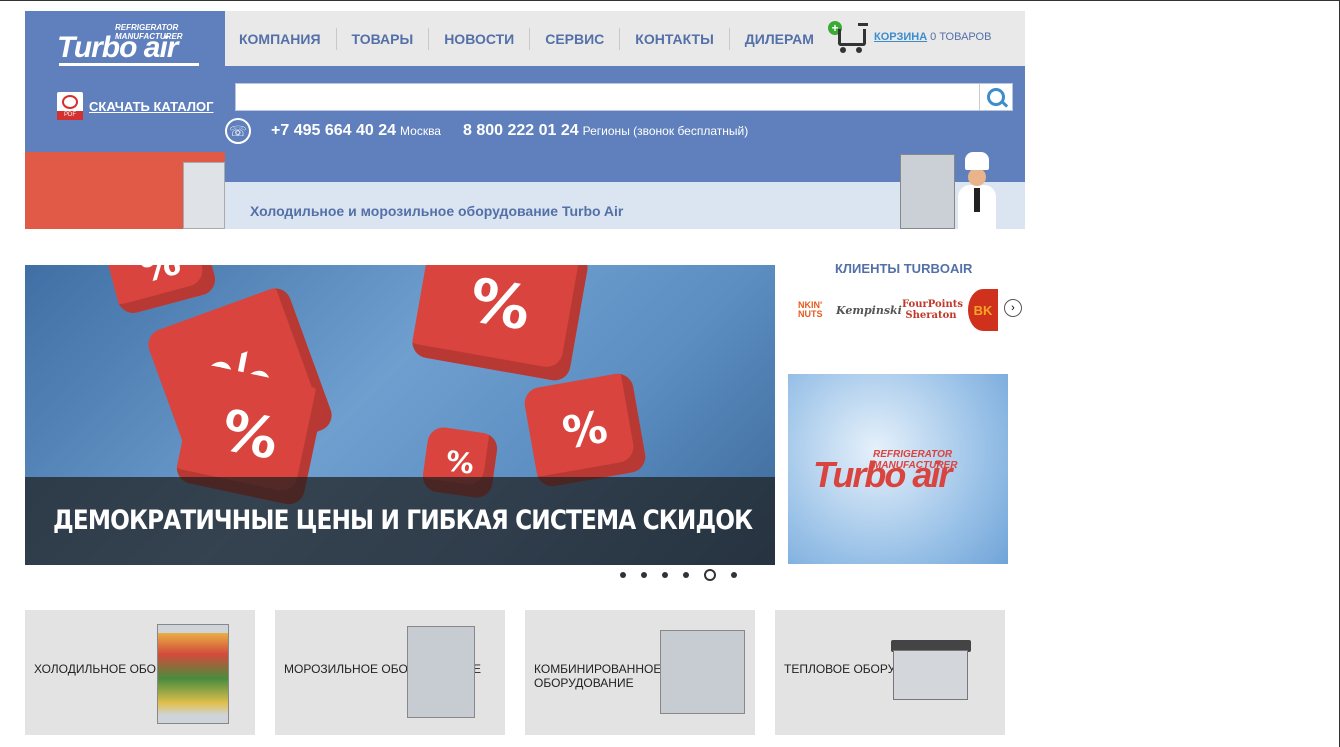 Image resolution: width=1340 pixels, height=747 pixels. Describe the element at coordinates (612, 96) in the screenshot. I see `search-input` at that location.